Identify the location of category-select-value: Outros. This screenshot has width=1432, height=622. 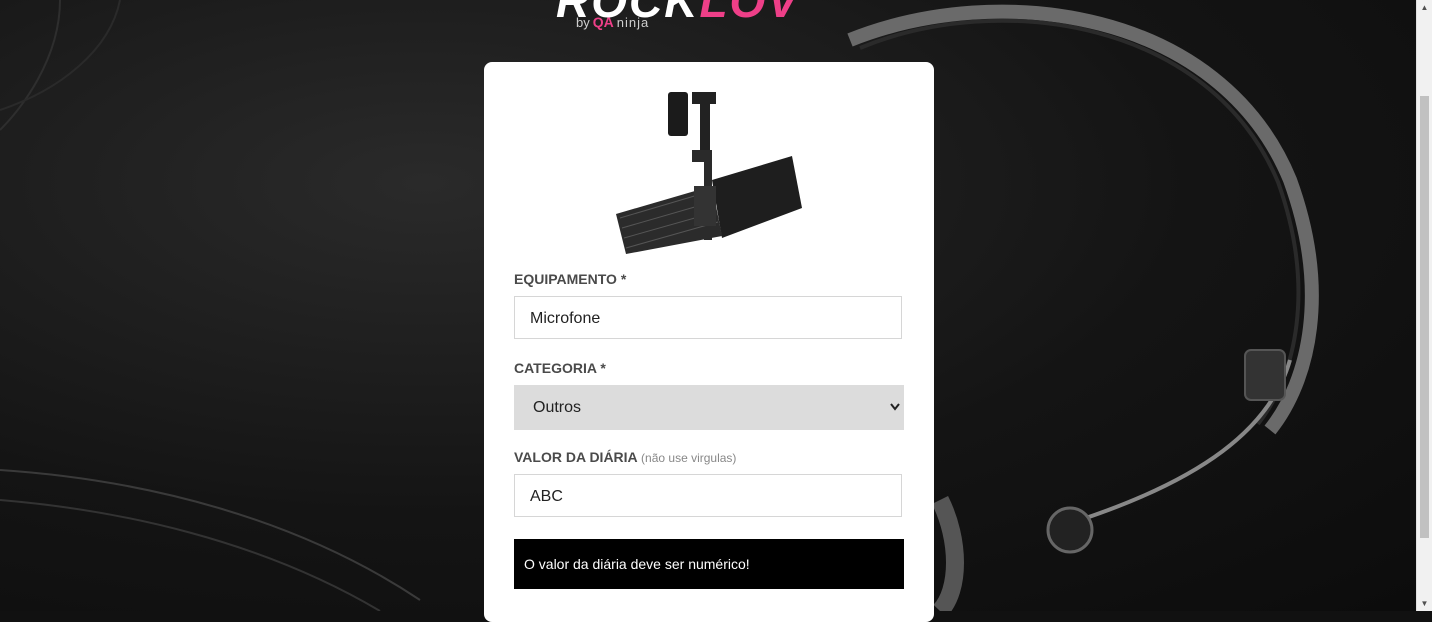
(557, 407).